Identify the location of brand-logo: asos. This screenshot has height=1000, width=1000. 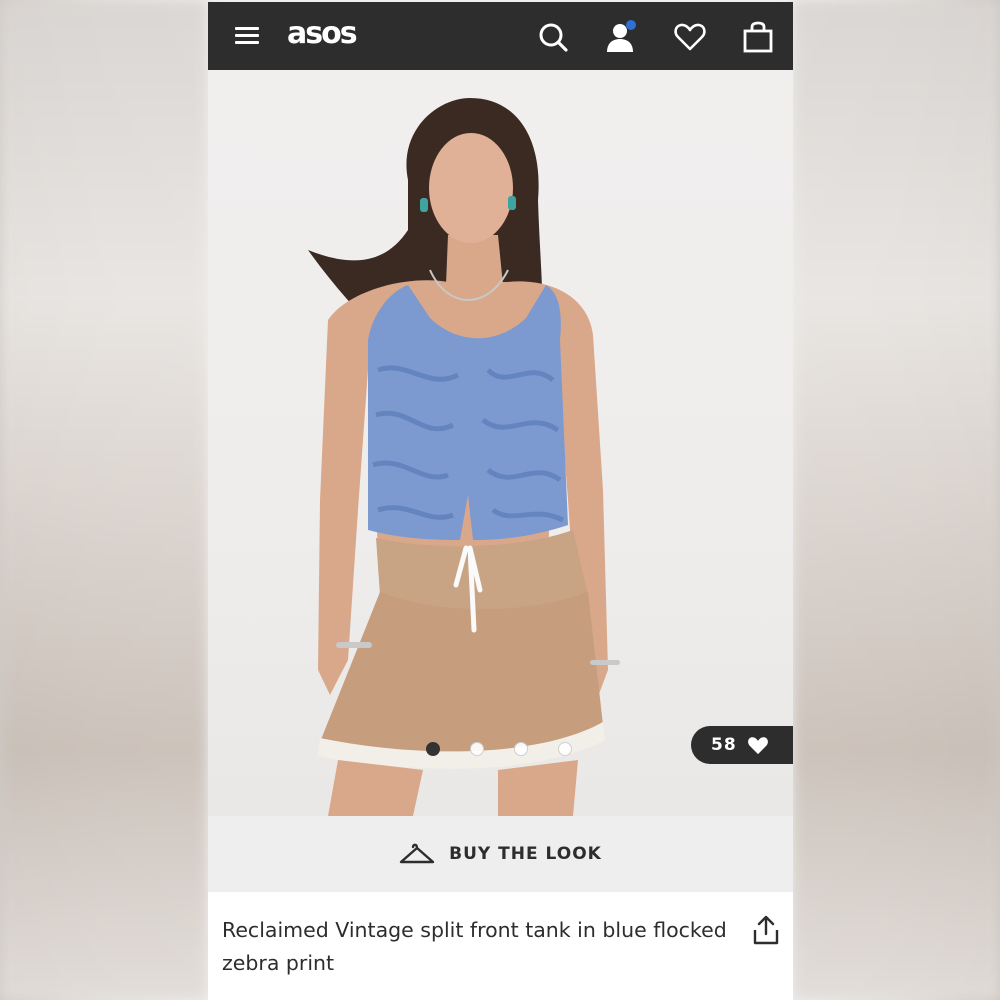
(322, 33).